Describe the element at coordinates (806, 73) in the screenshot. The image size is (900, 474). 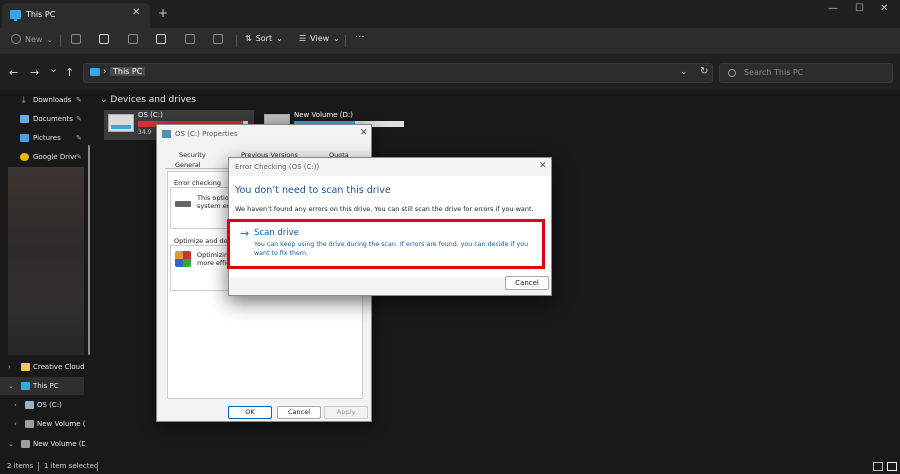
I see `search-input: Search This PC` at that location.